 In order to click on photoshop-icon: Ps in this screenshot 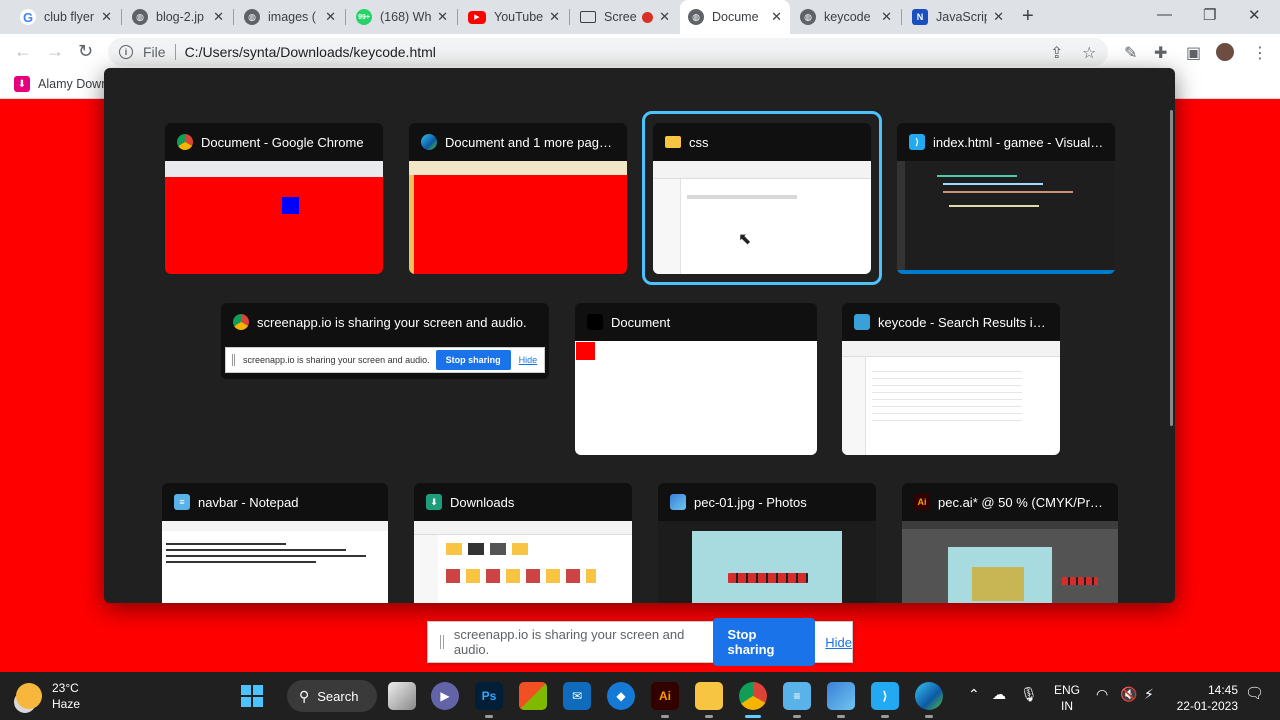, I will do `click(489, 700)`.